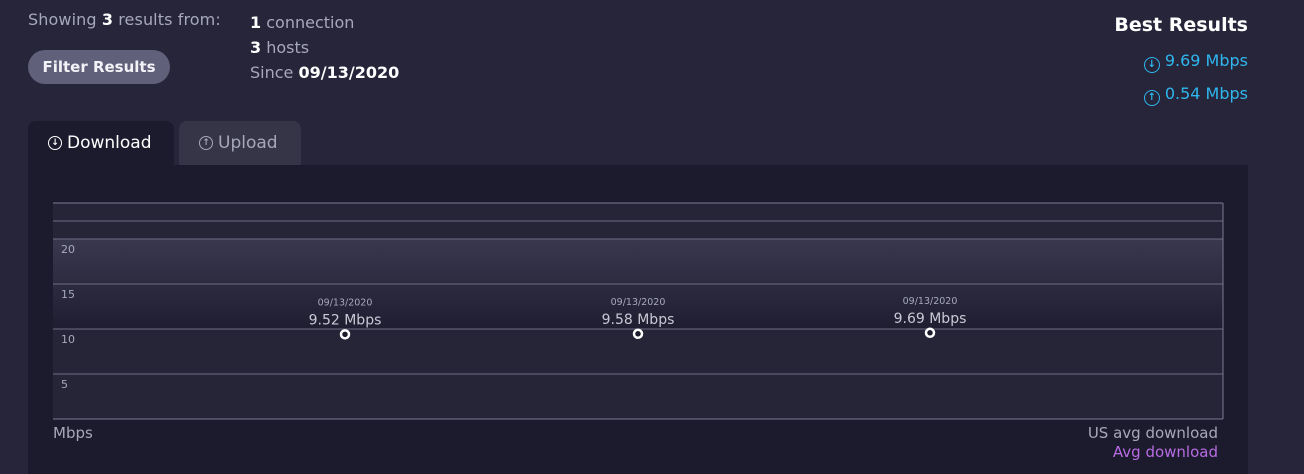 This screenshot has width=1304, height=474. I want to click on y-axis-unit-label: Mbps, so click(73, 433).